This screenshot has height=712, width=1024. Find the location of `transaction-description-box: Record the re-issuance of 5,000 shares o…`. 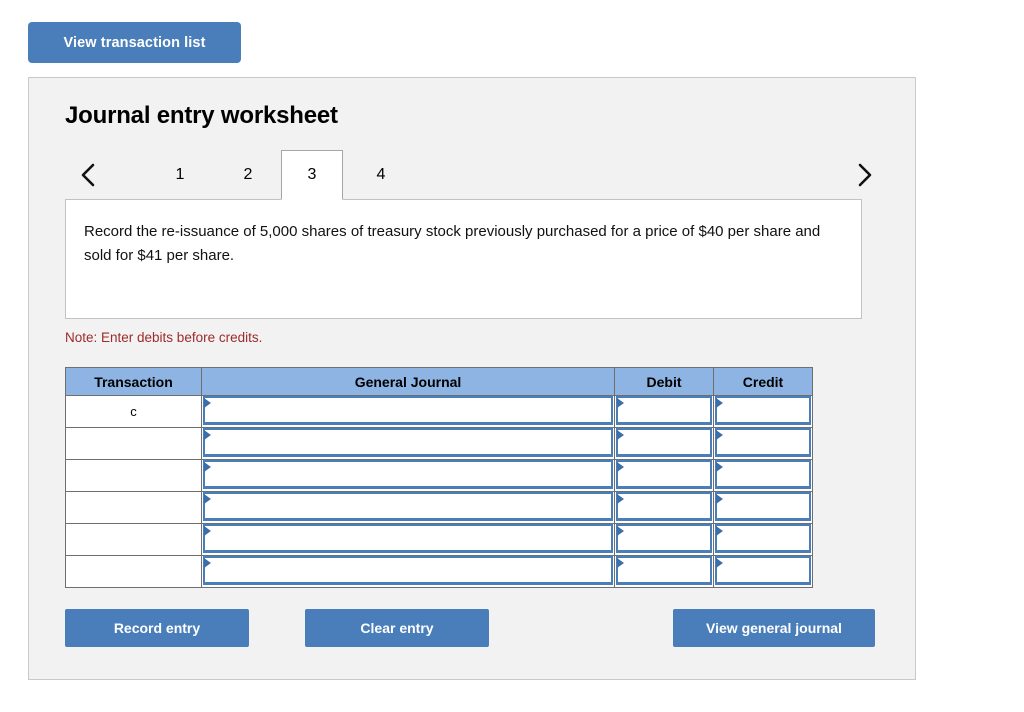

transaction-description-box: Record the re-issuance of 5,000 shares o… is located at coordinates (463, 259).